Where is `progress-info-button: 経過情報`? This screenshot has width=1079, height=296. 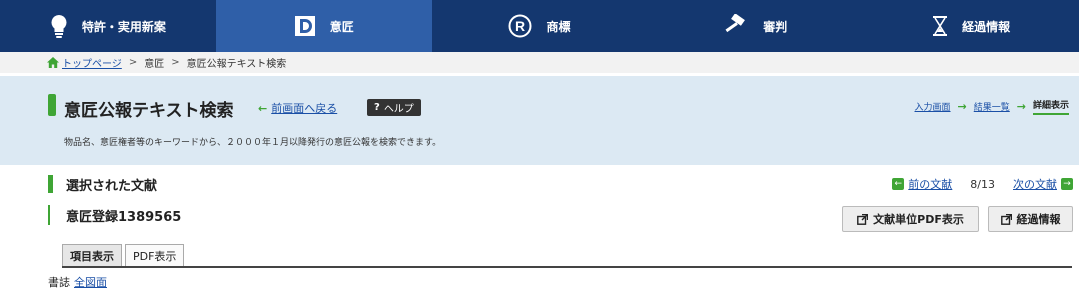
progress-info-button: 経過情報 is located at coordinates (1030, 219).